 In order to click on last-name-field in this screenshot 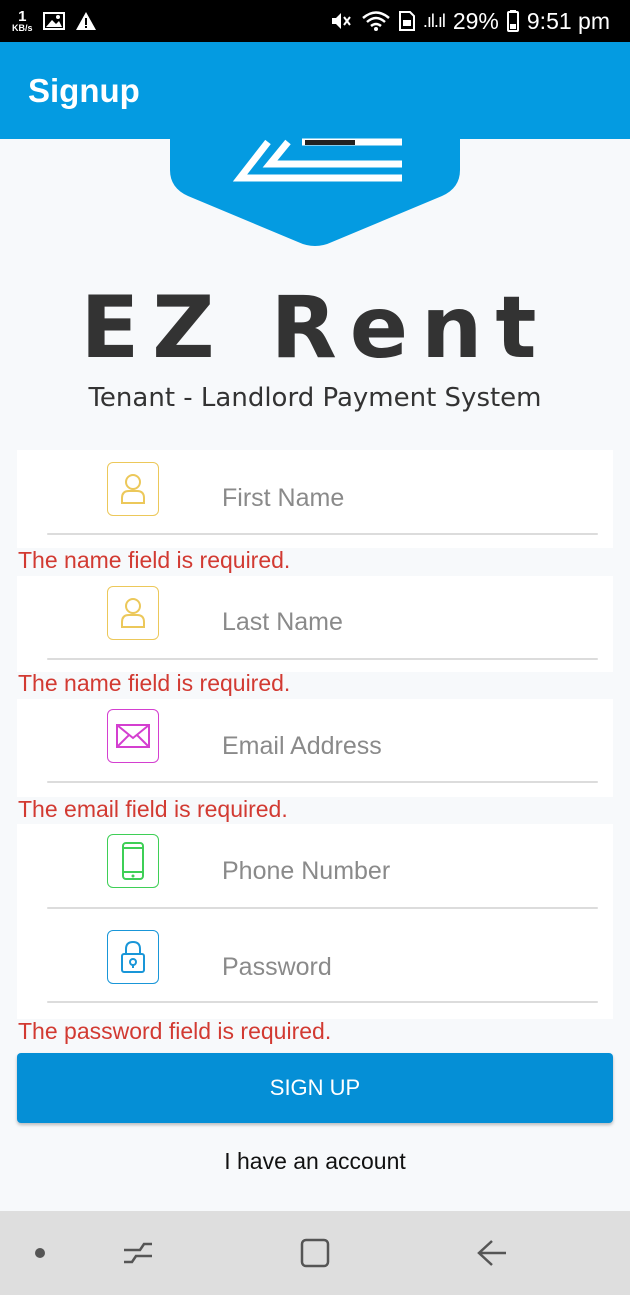, I will do `click(315, 624)`.